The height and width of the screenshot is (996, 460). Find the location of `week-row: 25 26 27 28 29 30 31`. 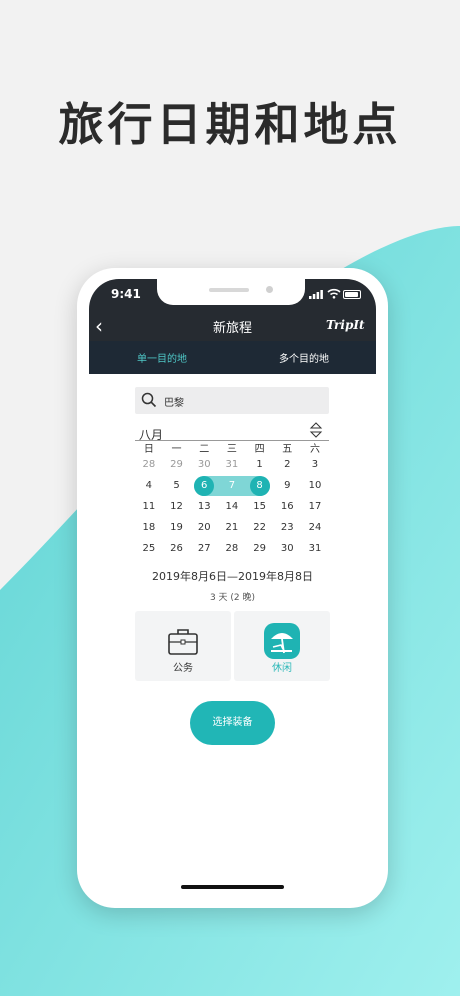

week-row: 25 26 27 28 29 30 31 is located at coordinates (232, 548).